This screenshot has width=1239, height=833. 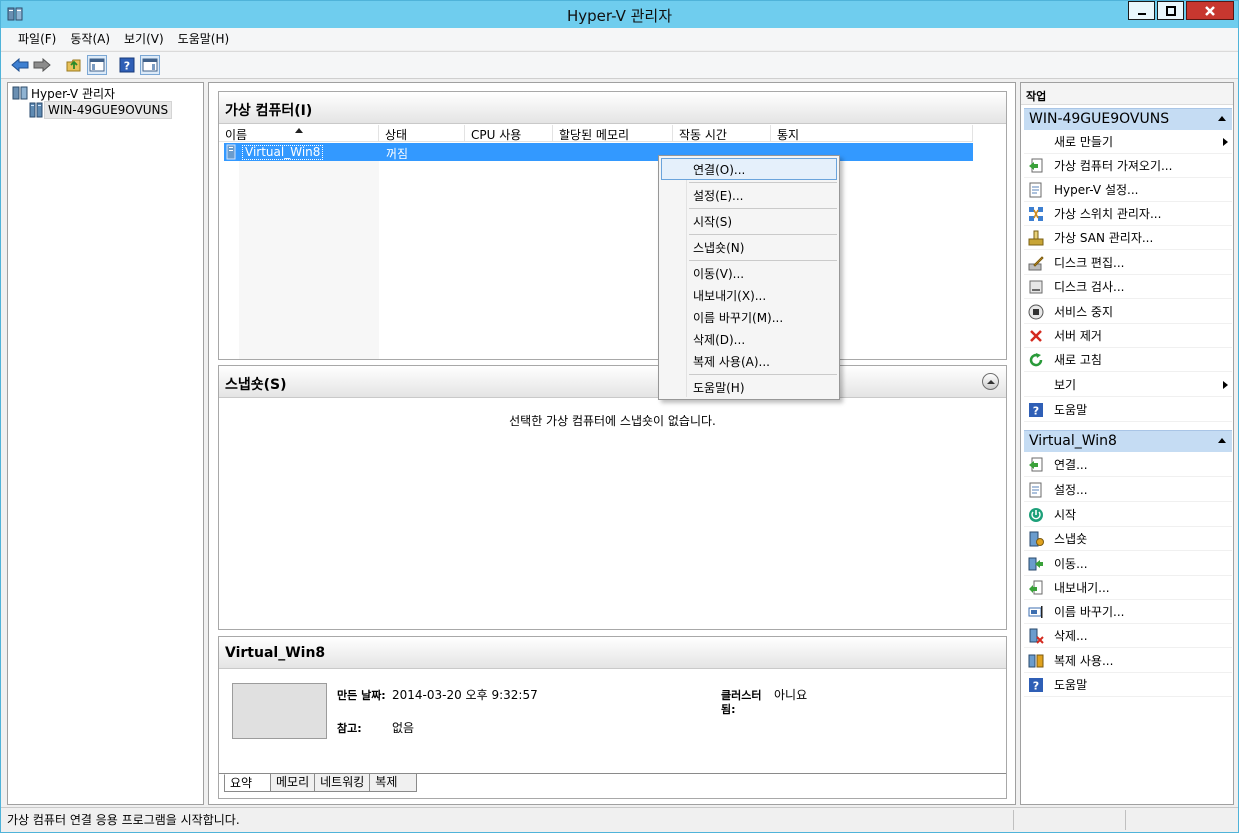 I want to click on hyperv-manager-icon, so click(x=20, y=93).